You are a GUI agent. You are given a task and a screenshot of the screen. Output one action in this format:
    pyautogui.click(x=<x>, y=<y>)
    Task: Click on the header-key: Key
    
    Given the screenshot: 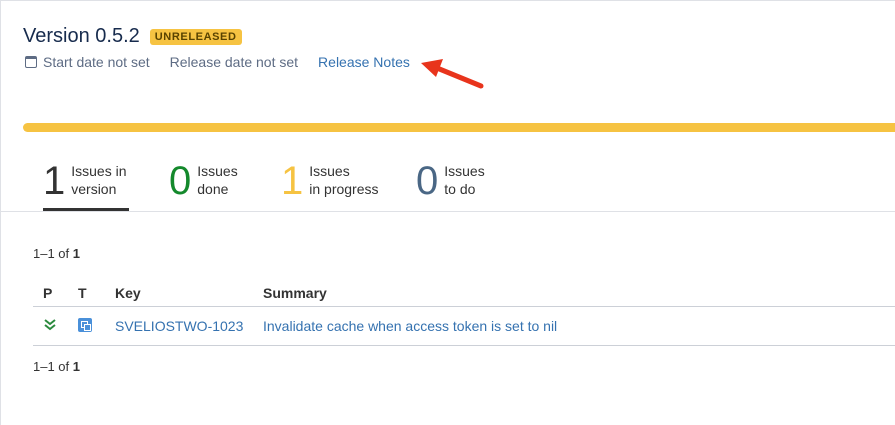 What is the action you would take?
    pyautogui.click(x=189, y=293)
    